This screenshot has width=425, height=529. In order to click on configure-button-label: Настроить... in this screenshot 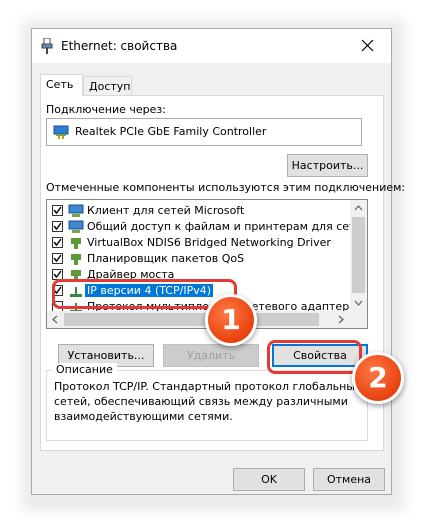, I will do `click(327, 165)`.